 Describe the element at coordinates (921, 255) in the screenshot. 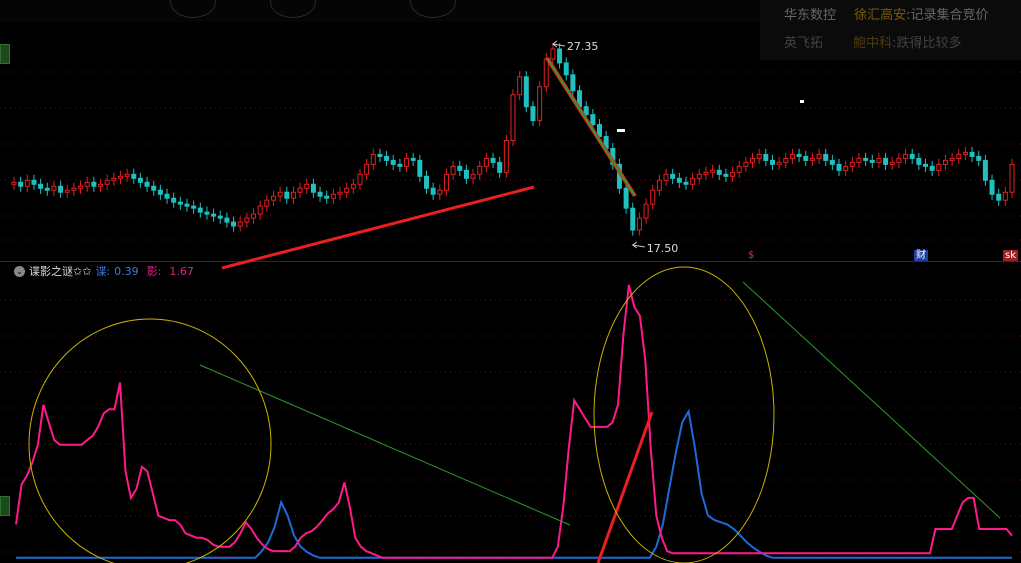

I see `event-marker-finance: 财` at that location.